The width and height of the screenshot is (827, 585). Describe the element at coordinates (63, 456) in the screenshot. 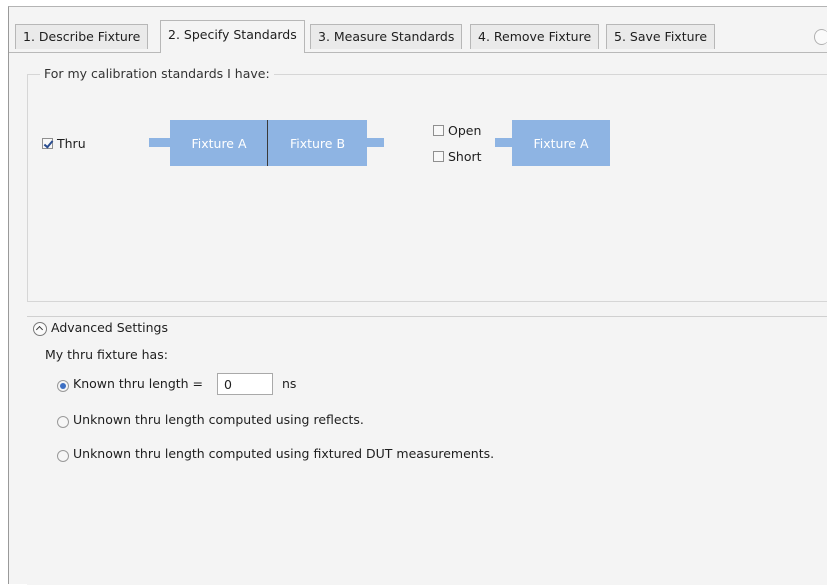

I see `unknown-dut-radio` at that location.